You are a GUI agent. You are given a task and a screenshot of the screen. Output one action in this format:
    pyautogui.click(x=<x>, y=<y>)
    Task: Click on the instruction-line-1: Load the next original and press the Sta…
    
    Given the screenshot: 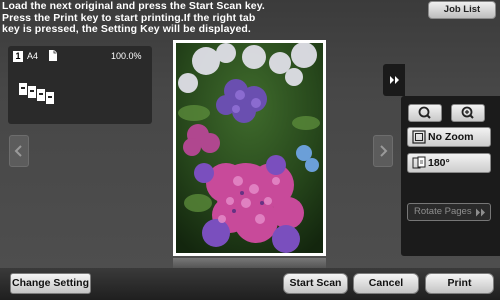 What is the action you would take?
    pyautogui.click(x=133, y=6)
    